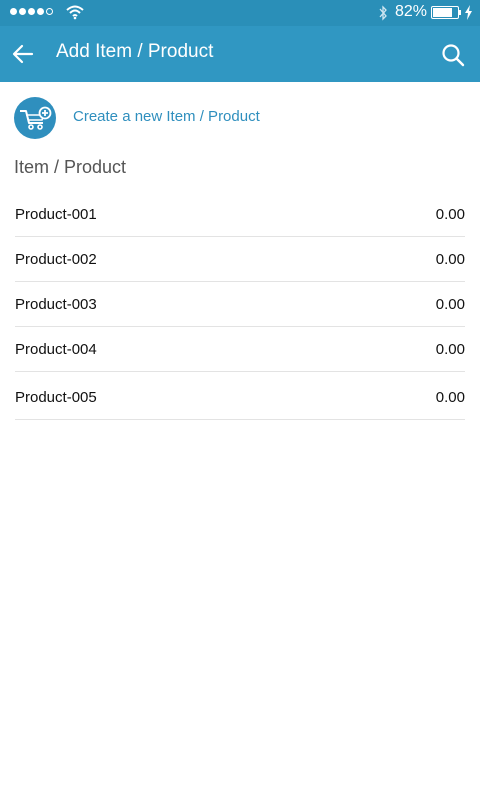 The width and height of the screenshot is (480, 800). What do you see at coordinates (240, 349) in the screenshot?
I see `list-item: Product-004 0.00` at bounding box center [240, 349].